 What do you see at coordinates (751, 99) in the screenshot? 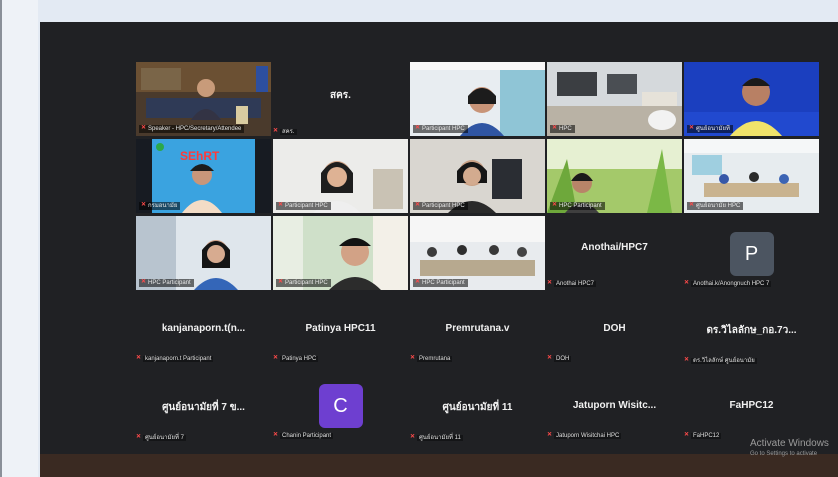
I see `video-tile: ✕ ศูนย์อนามัยที่` at bounding box center [751, 99].